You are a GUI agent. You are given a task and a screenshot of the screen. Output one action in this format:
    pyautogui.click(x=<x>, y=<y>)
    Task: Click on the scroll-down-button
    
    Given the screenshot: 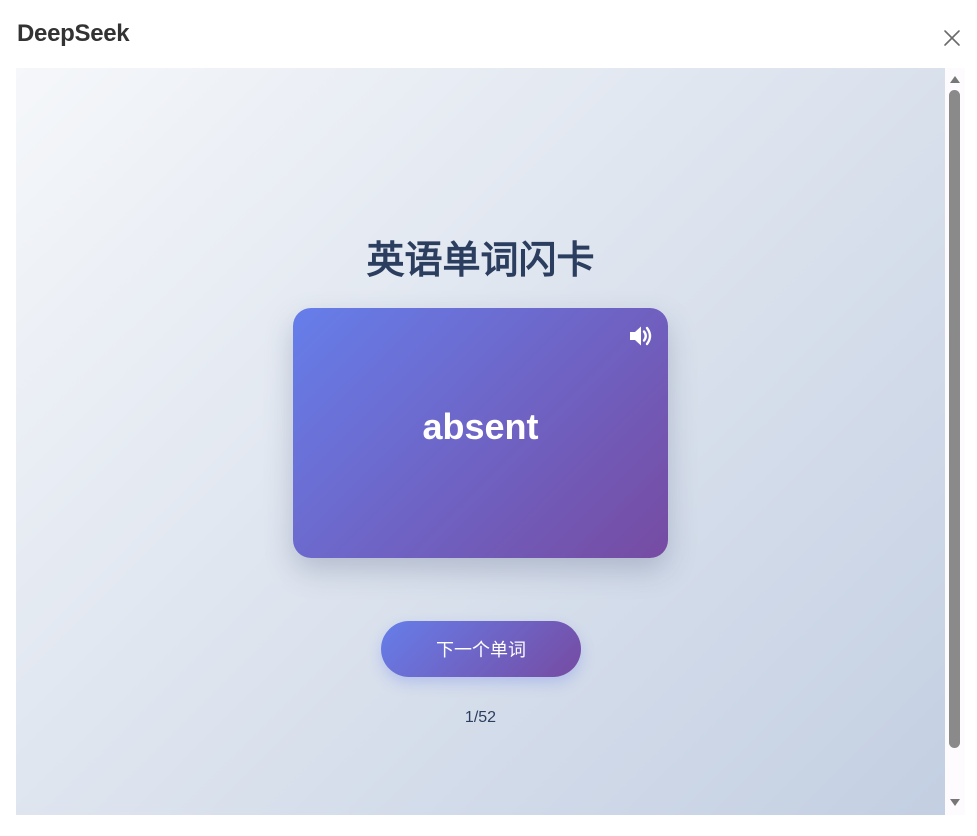 What is the action you would take?
    pyautogui.click(x=955, y=802)
    